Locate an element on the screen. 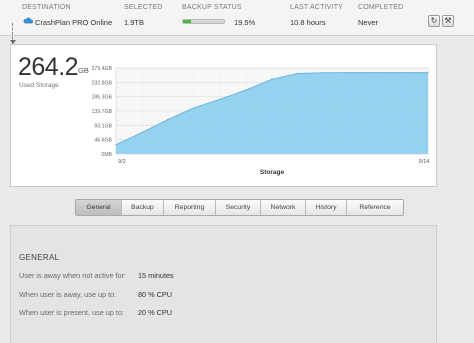 This screenshot has width=474, height=343. column-destination: DESTINATION is located at coordinates (46, 7).